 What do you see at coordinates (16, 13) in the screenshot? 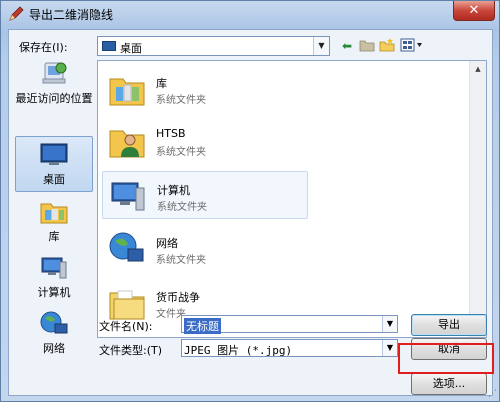
I see `pencil-icon` at bounding box center [16, 13].